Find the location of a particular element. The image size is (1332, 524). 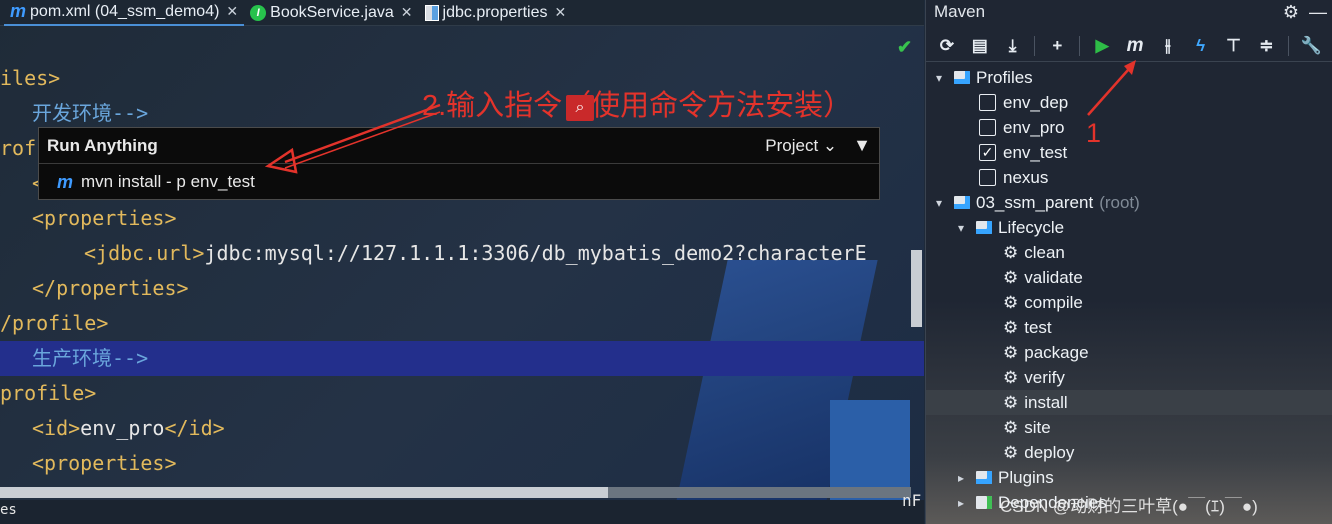

filter-icon: ▼ is located at coordinates (862, 145).